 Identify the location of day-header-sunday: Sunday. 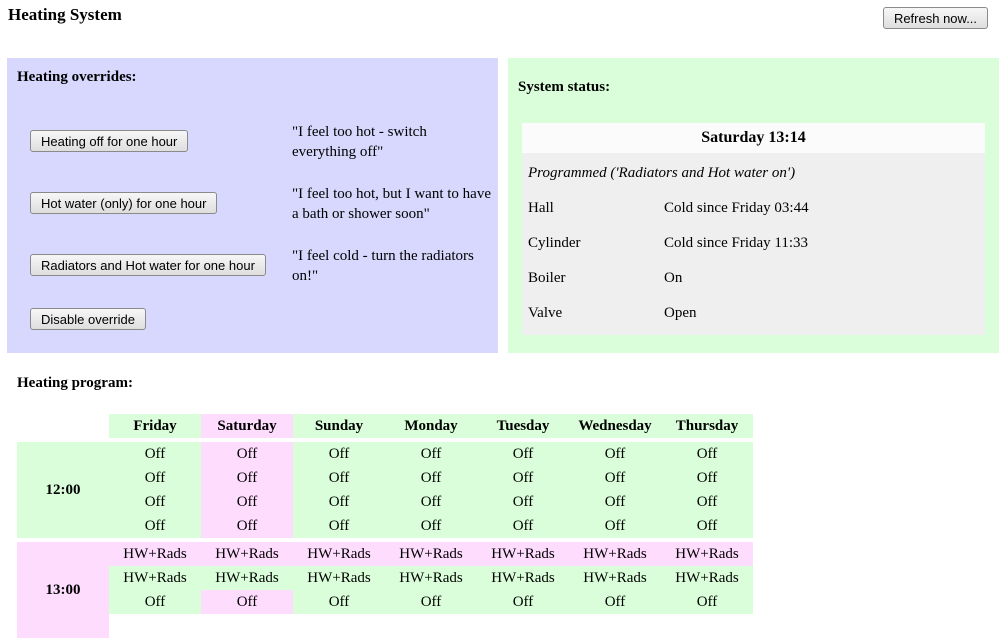
(339, 426).